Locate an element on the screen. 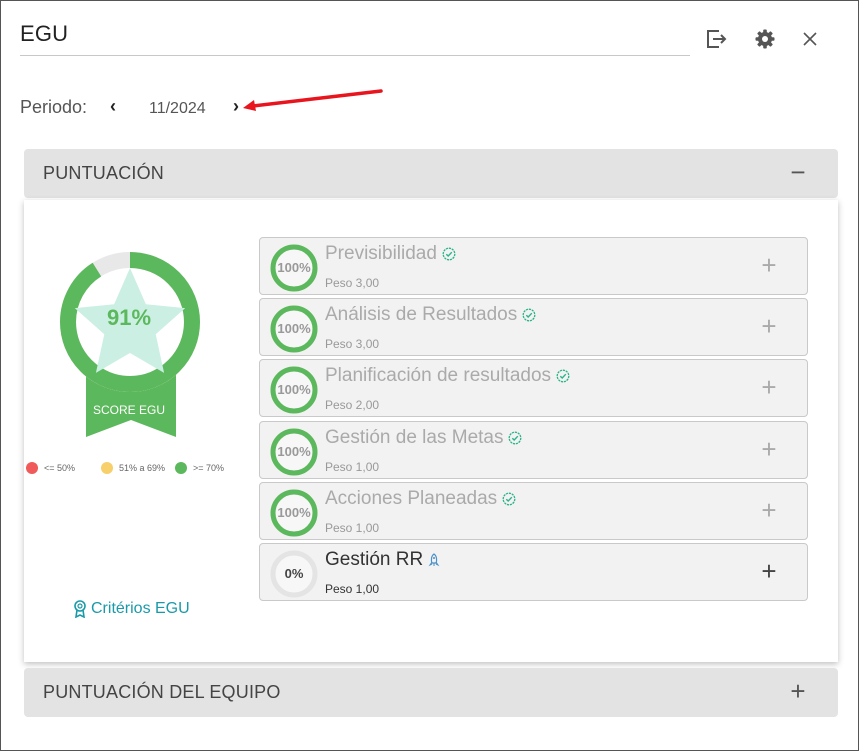 Image resolution: width=859 pixels, height=751 pixels. export-icon is located at coordinates (716, 39).